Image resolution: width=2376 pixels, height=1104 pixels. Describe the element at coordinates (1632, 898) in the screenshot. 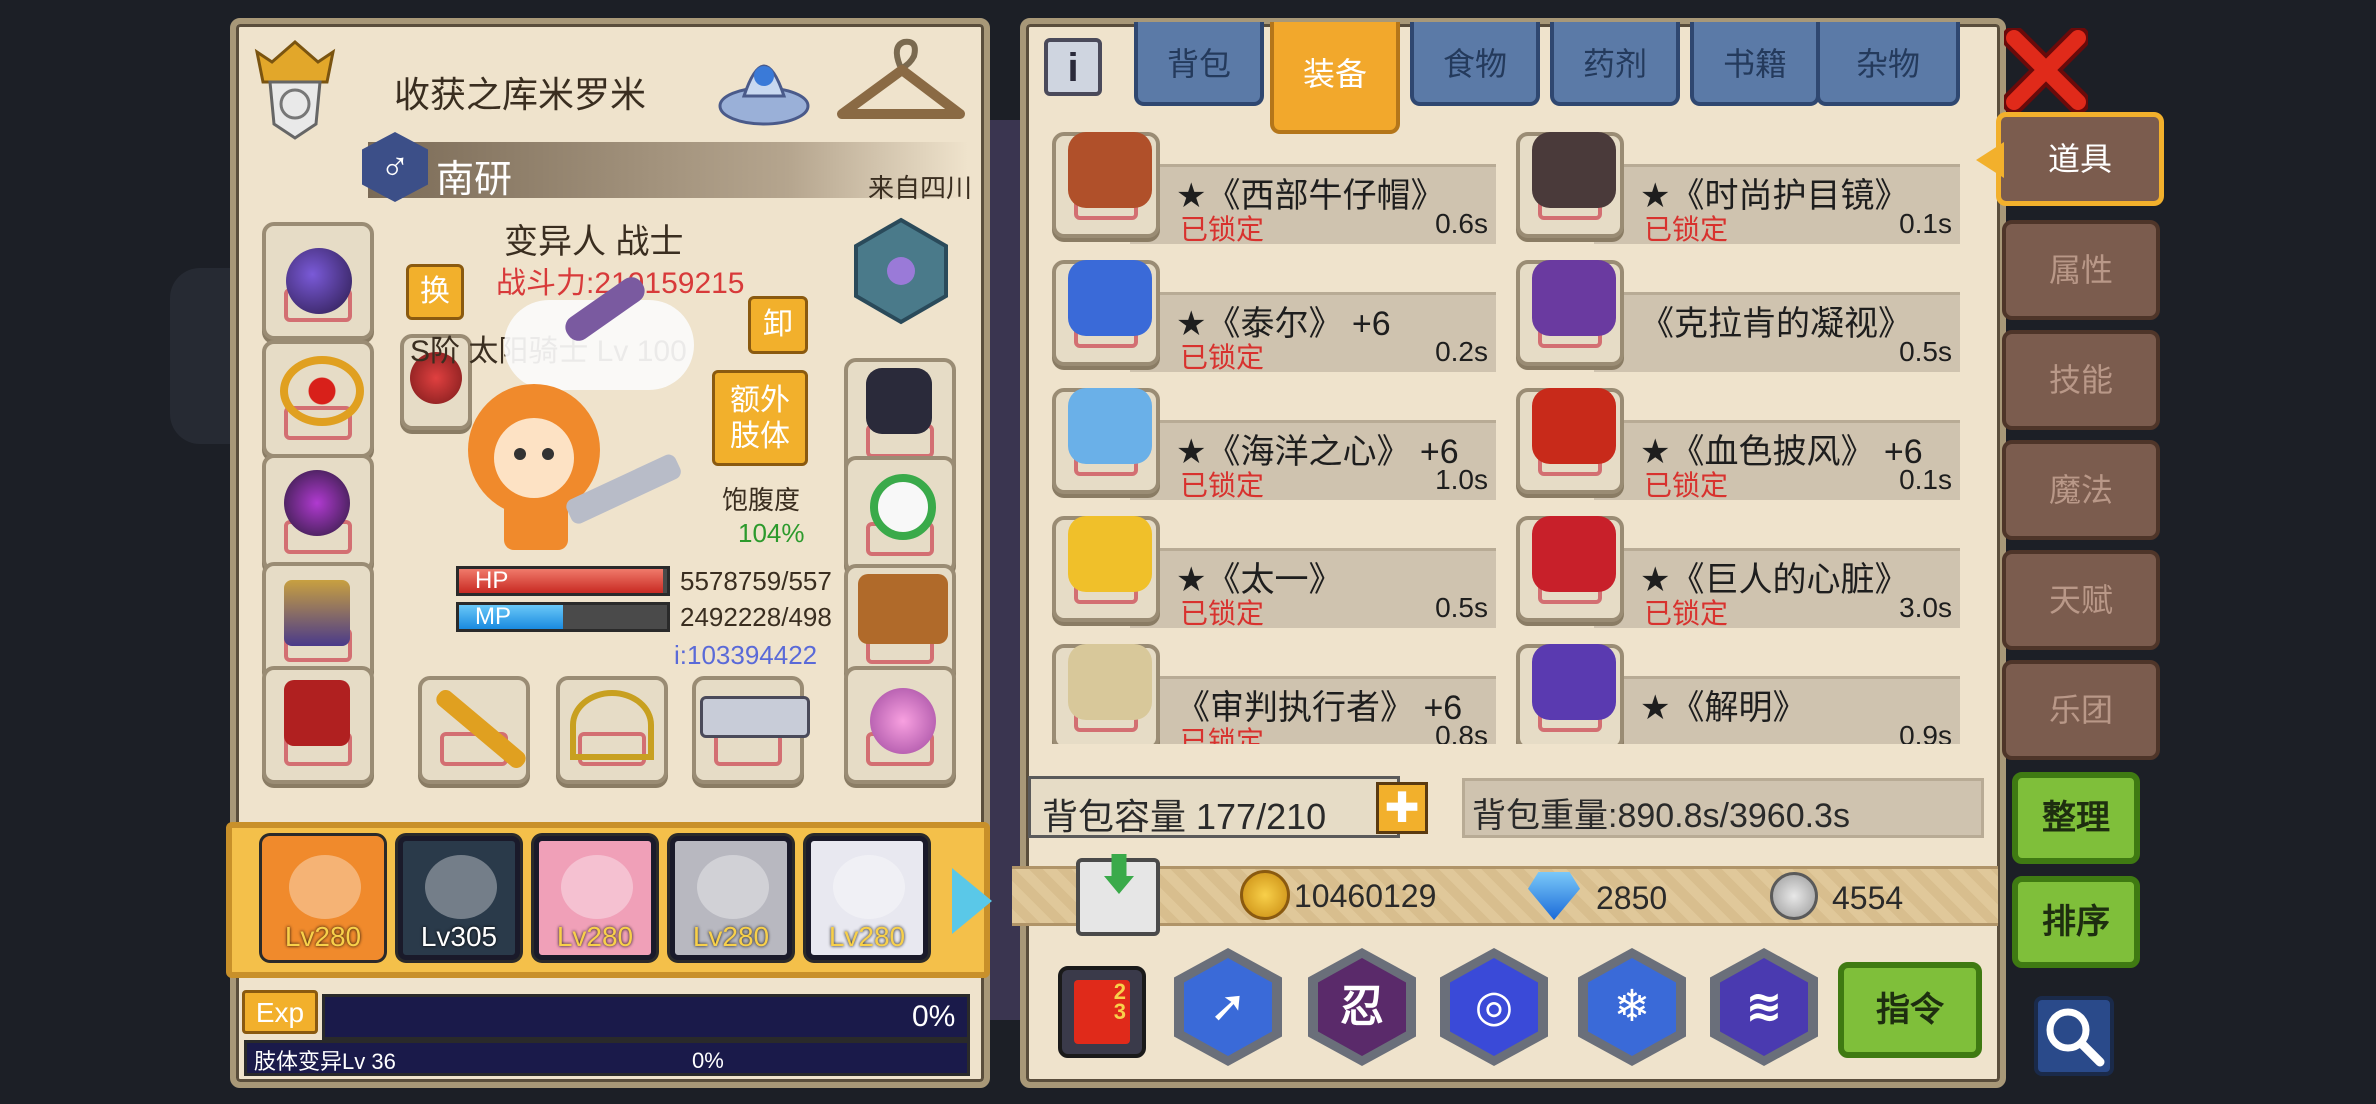

I see `diamond-amount: 2850` at that location.